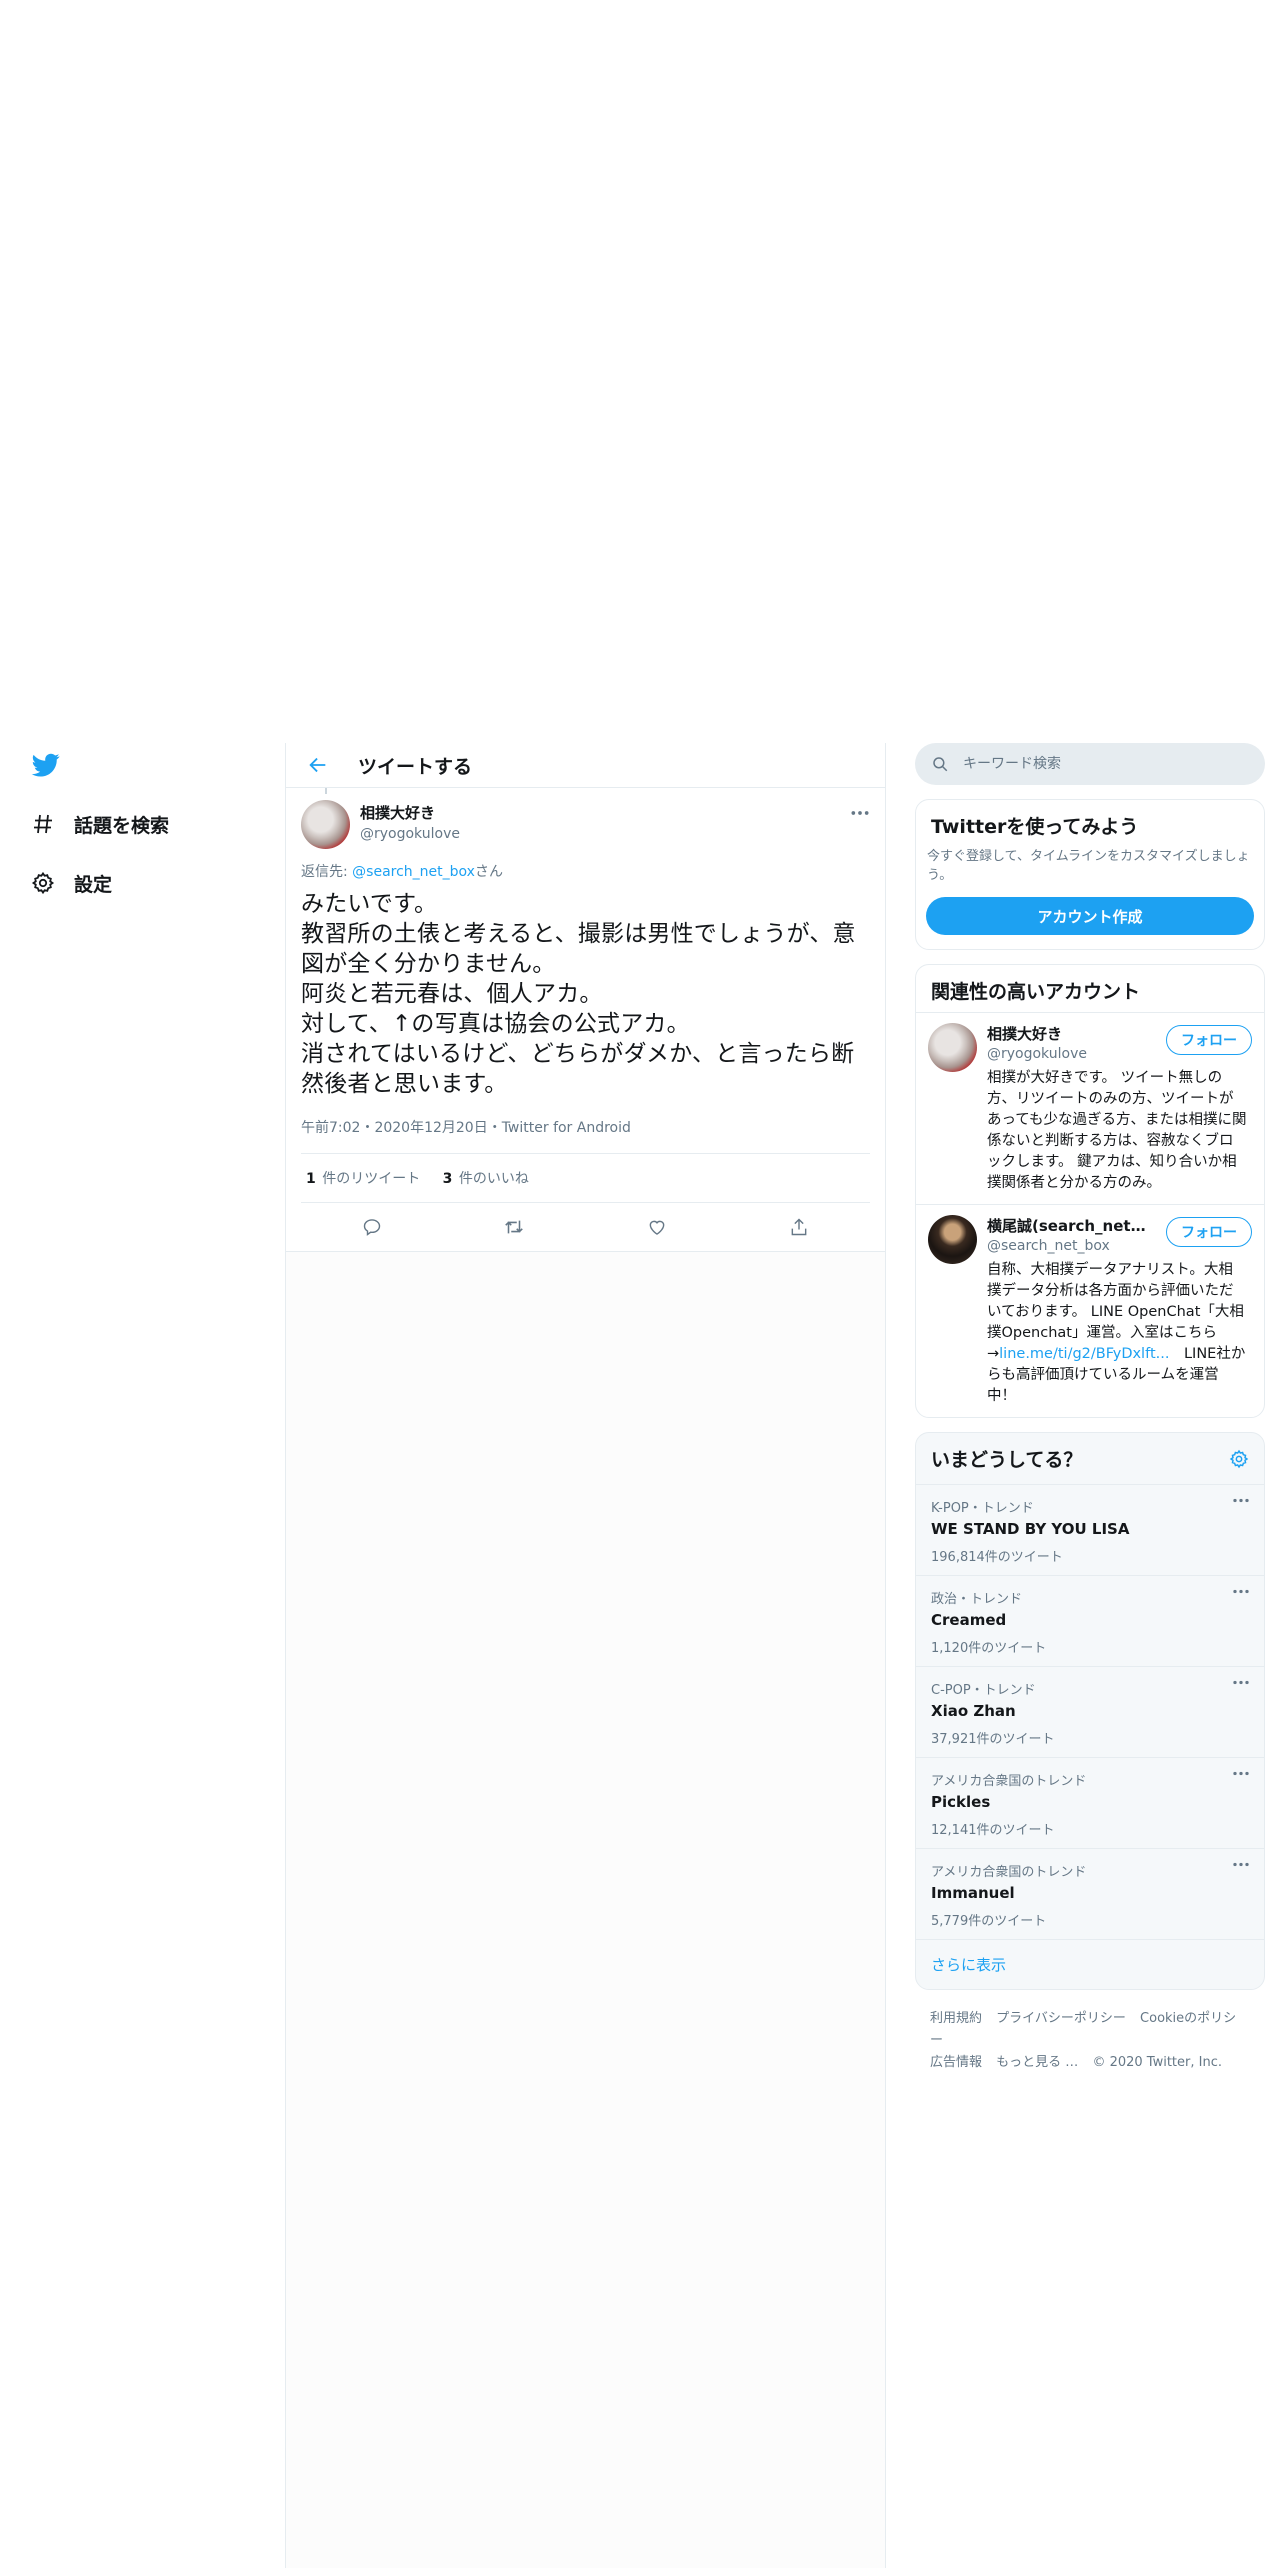 This screenshot has width=1284, height=2568. Describe the element at coordinates (410, 812) in the screenshot. I see `author-name: 相撲大好き` at that location.